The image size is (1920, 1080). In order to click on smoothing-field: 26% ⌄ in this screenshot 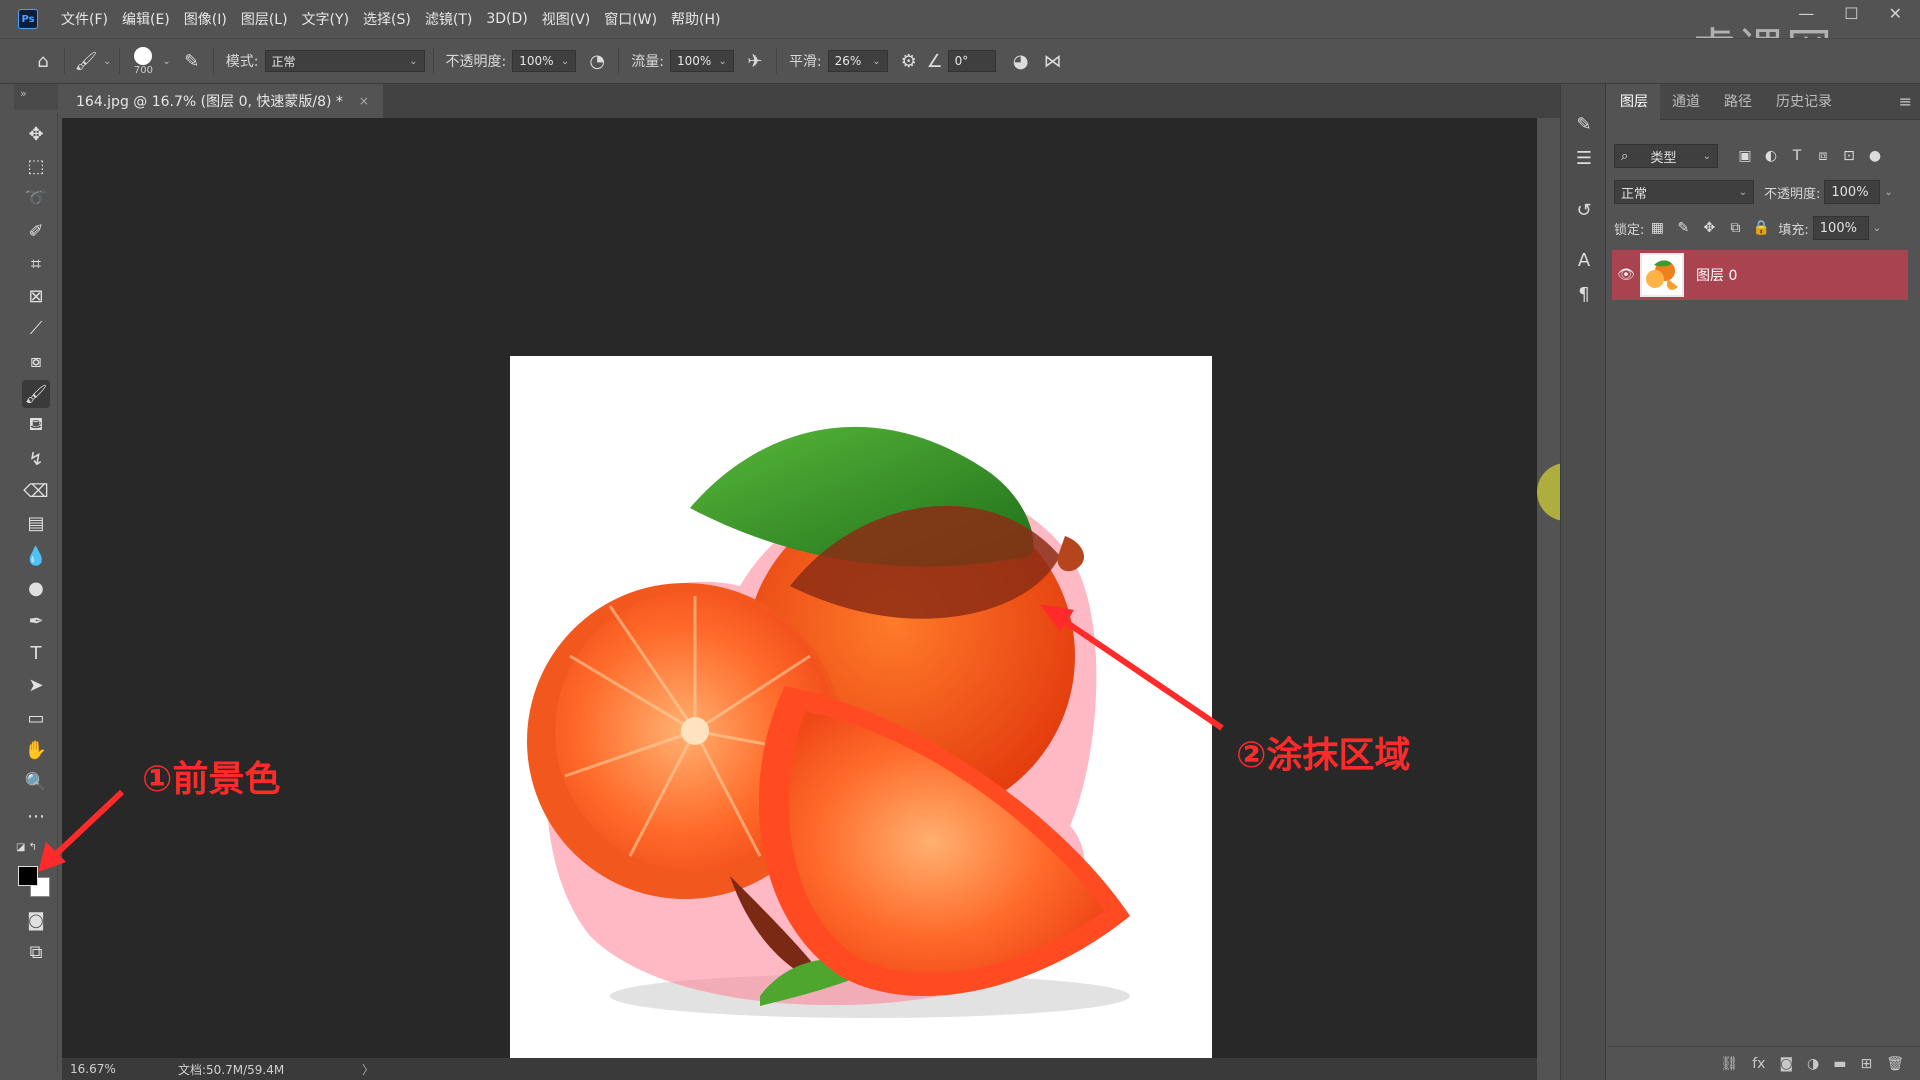, I will do `click(857, 61)`.